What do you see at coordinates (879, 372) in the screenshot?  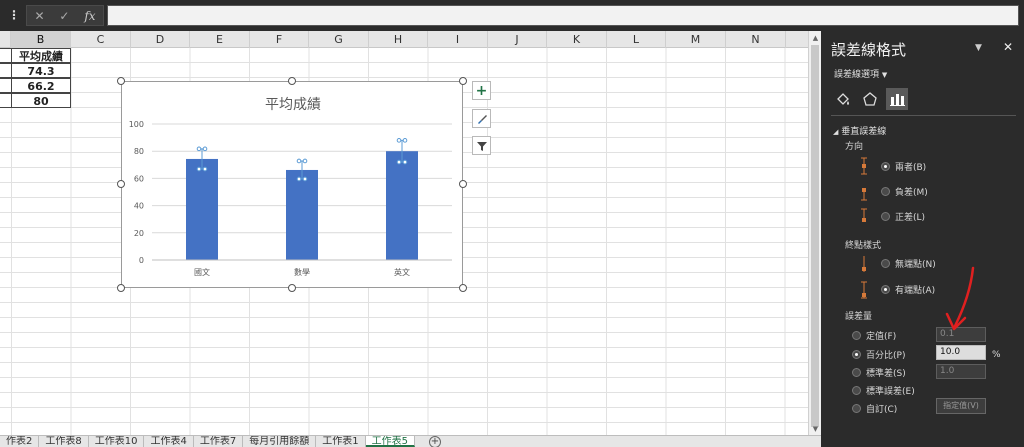 I see `stddev-option: 標準差(S)` at bounding box center [879, 372].